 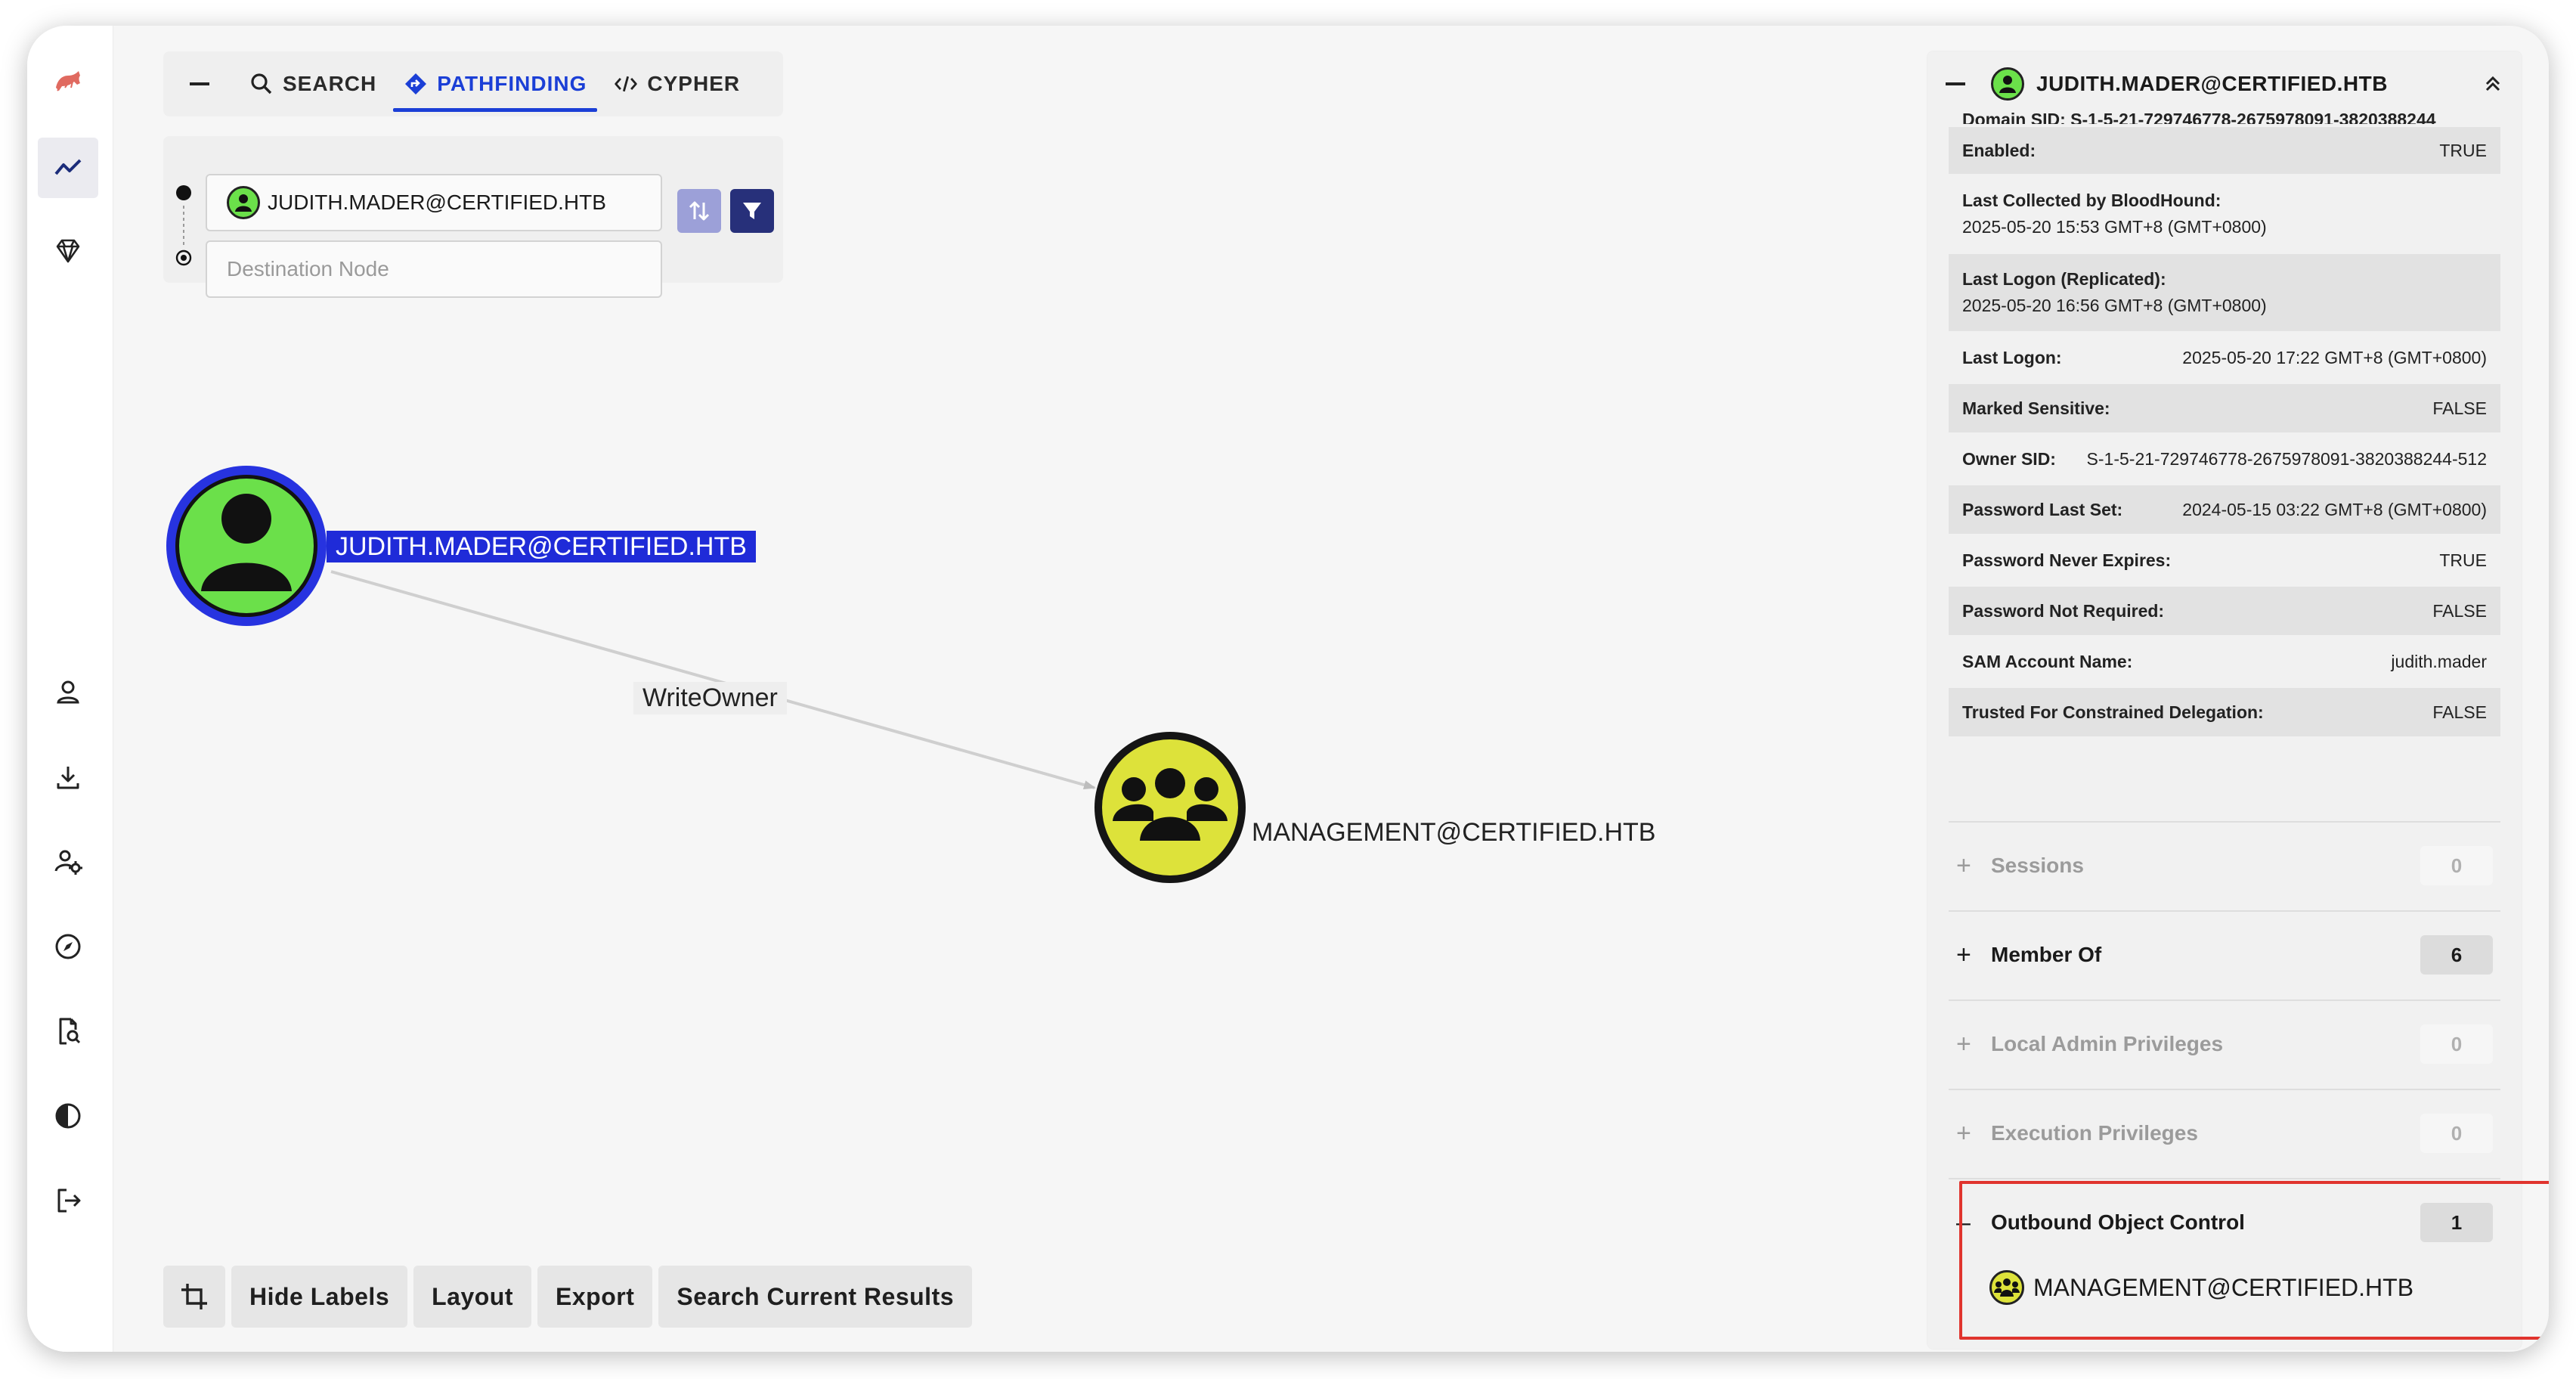 I want to click on nav-explore-compass, so click(x=68, y=946).